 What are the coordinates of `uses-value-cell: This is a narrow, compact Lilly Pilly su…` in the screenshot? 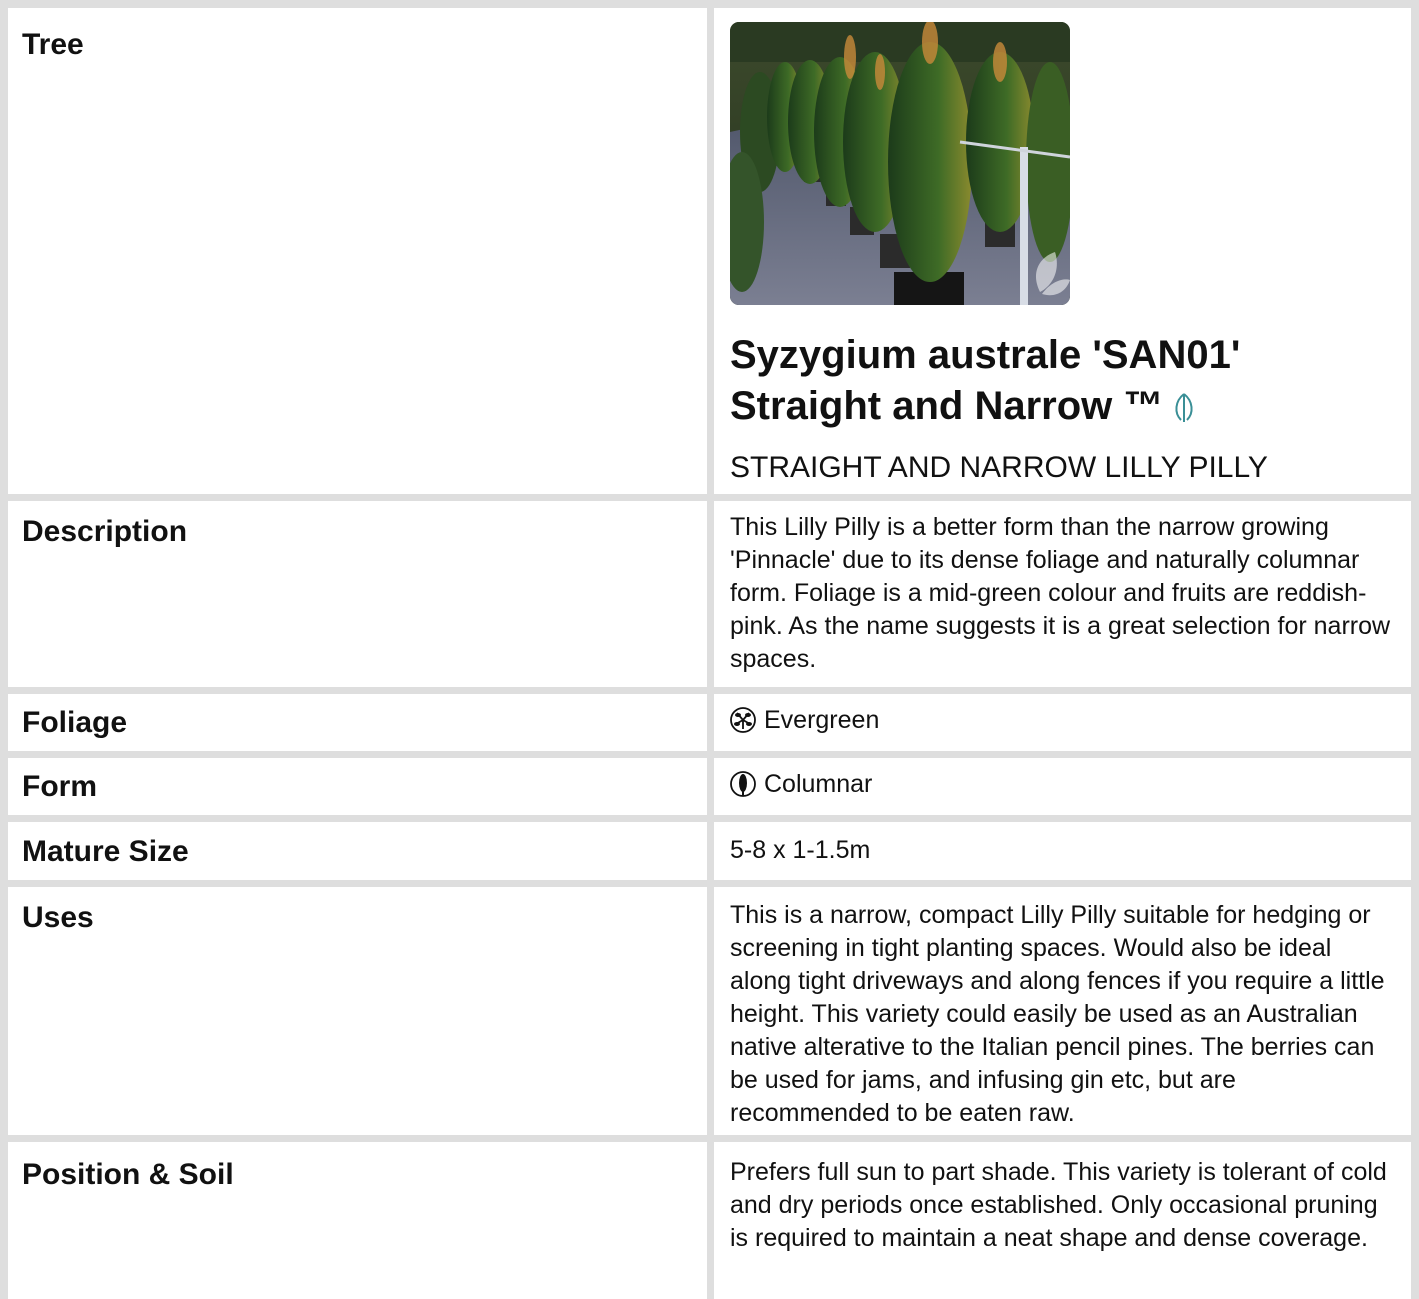 It's located at (1062, 1011).